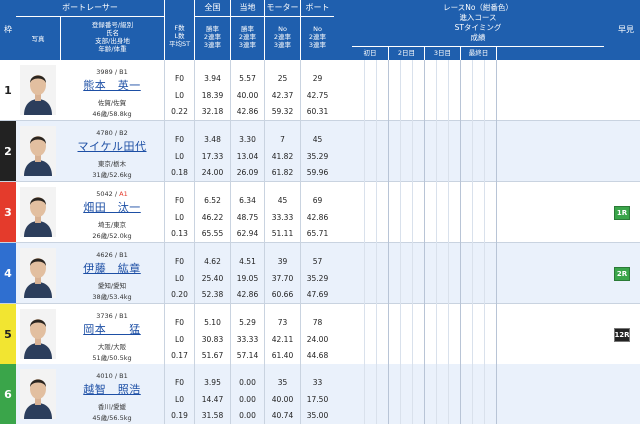 The image size is (640, 424). What do you see at coordinates (247, 339) in the screenshot?
I see `loc-value: 33.33` at bounding box center [247, 339].